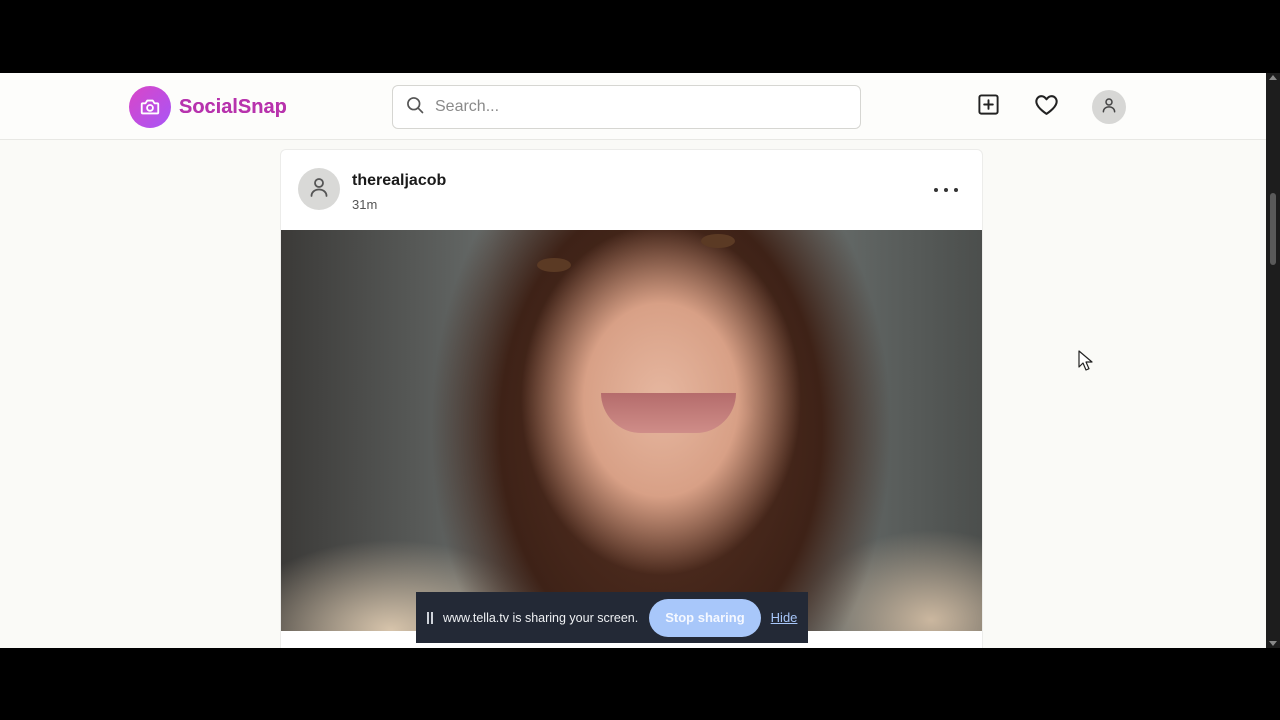 The width and height of the screenshot is (1280, 720). What do you see at coordinates (1273, 643) in the screenshot?
I see `scroll-down-icon` at bounding box center [1273, 643].